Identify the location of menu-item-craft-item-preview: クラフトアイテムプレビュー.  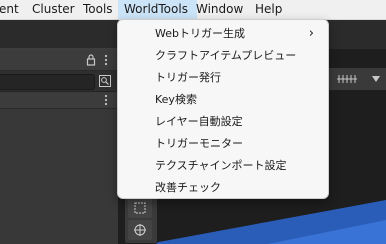
(223, 55).